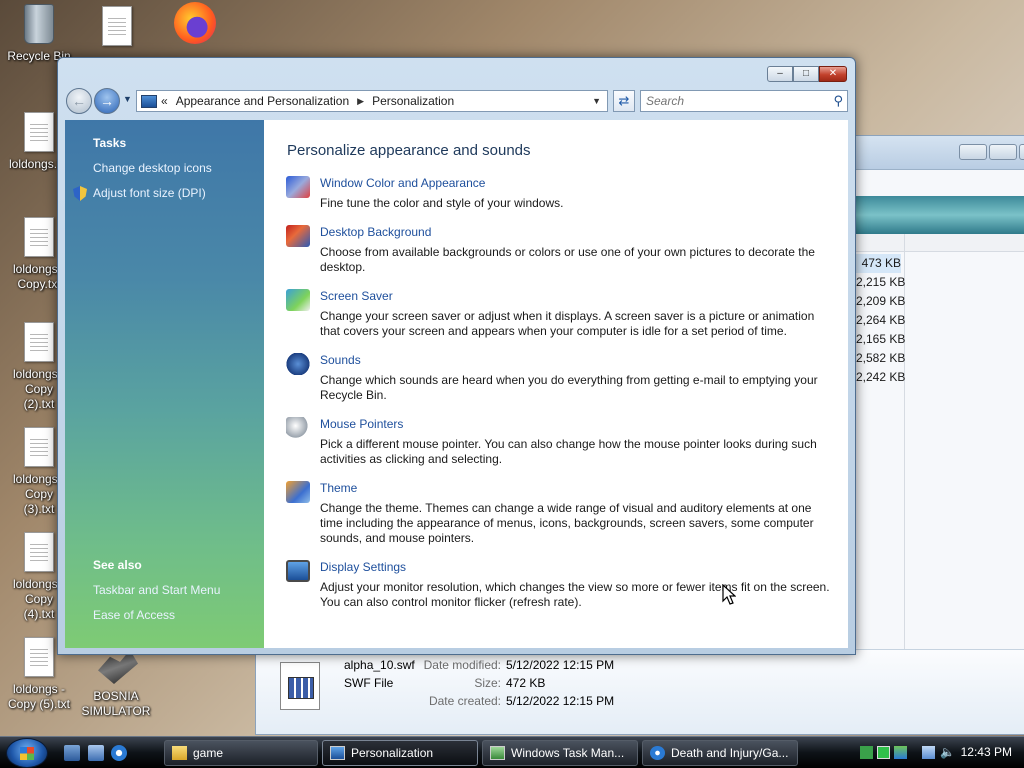  Describe the element at coordinates (657, 753) in the screenshot. I see `browser-icon` at that location.